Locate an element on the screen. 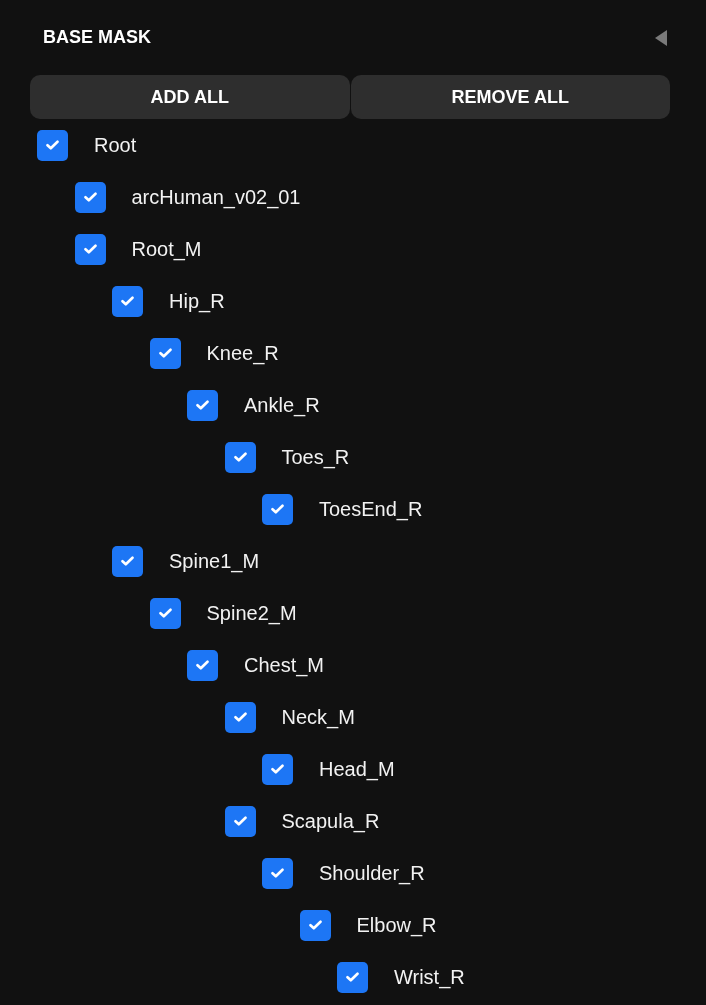  tree-item-label: arcHuman_v02_01 is located at coordinates (216, 197).